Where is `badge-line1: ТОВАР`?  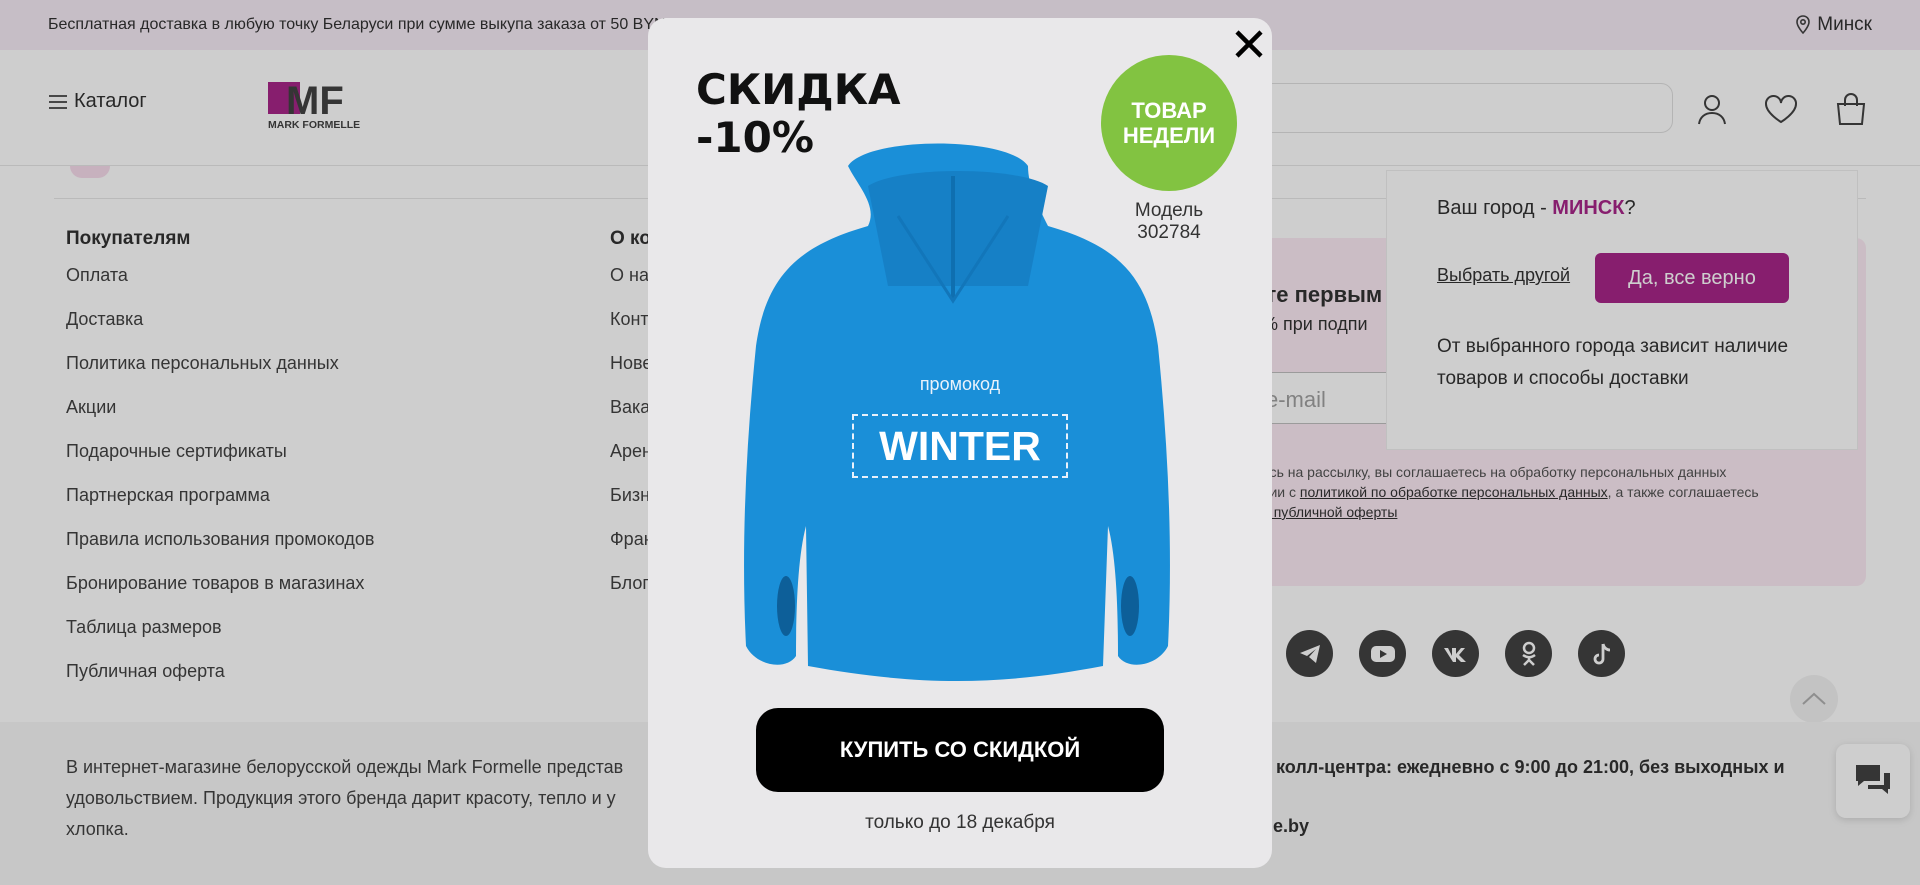 badge-line1: ТОВАР is located at coordinates (1169, 110).